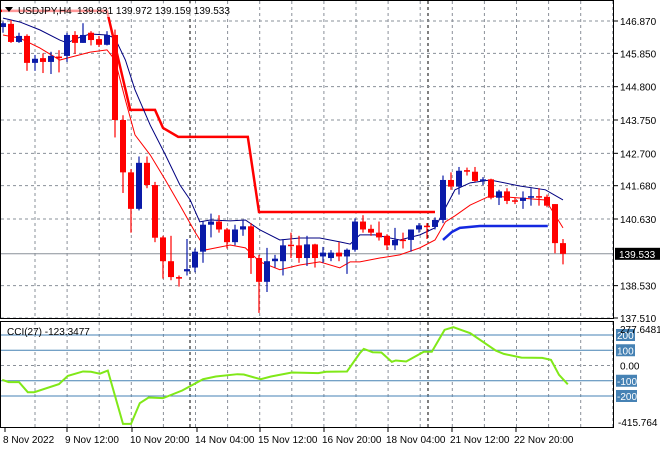 The width and height of the screenshot is (660, 450). What do you see at coordinates (92, 440) in the screenshot?
I see `time-axis-label: 9 Nov 12:00` at bounding box center [92, 440].